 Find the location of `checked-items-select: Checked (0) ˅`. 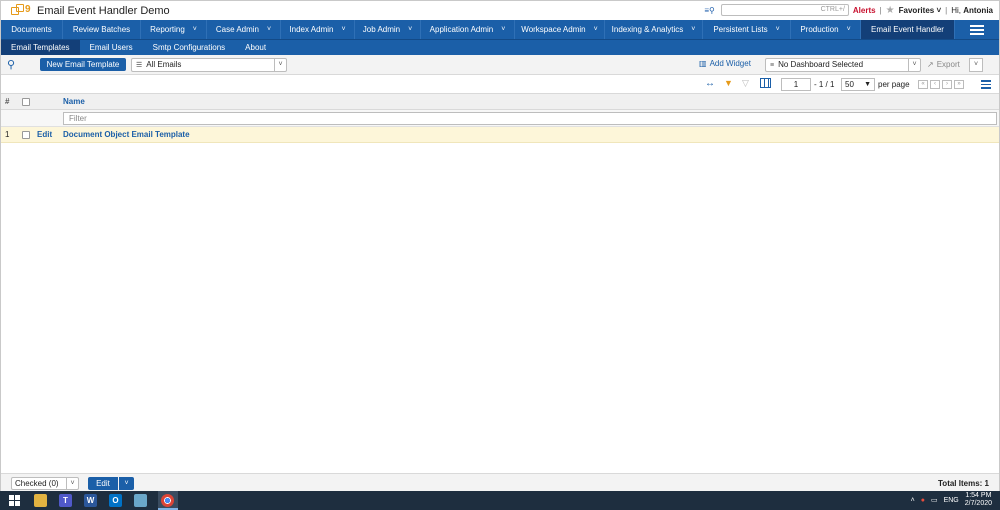

checked-items-select: Checked (0) ˅ is located at coordinates (45, 483).